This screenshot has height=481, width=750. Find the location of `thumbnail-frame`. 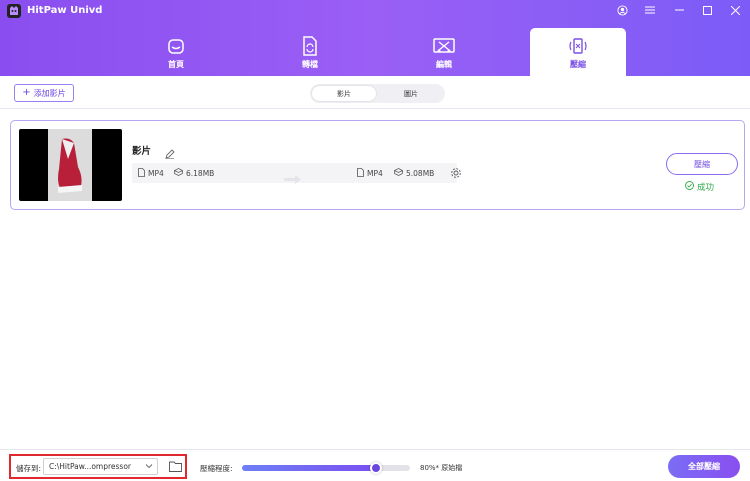

thumbnail-frame is located at coordinates (70, 165).